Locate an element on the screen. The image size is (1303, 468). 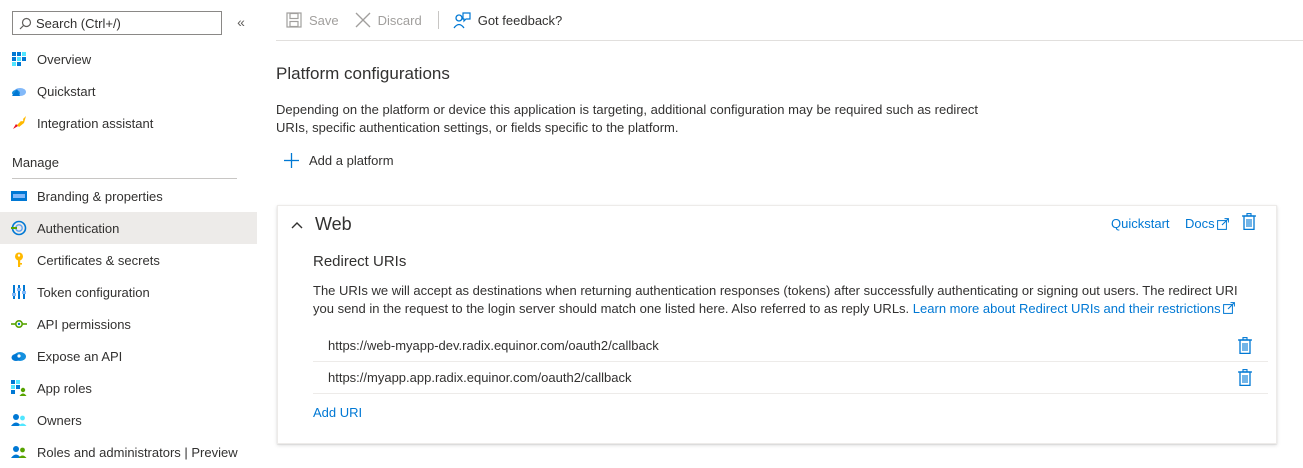
sidebar-item-expose-api: Expose an API is located at coordinates (128, 356).